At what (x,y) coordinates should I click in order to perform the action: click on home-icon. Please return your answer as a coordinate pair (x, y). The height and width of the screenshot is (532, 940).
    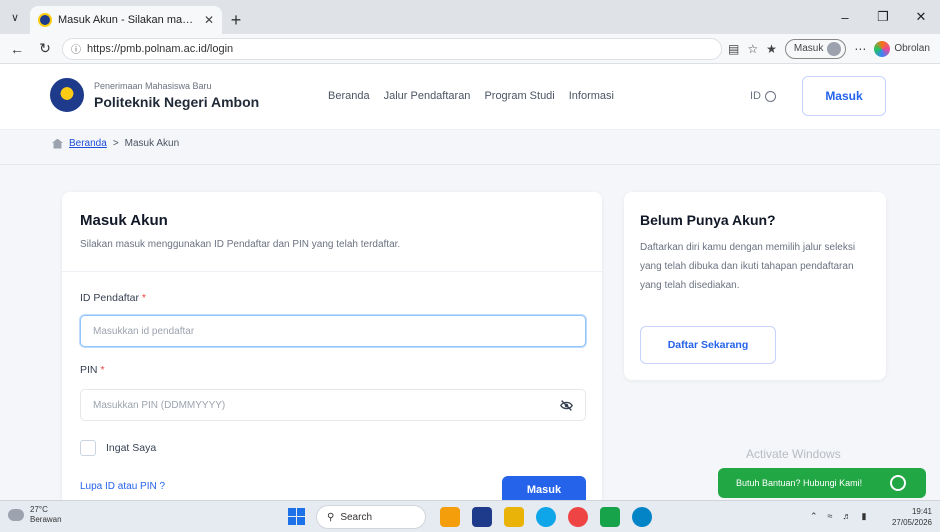
    Looking at the image, I should click on (57, 143).